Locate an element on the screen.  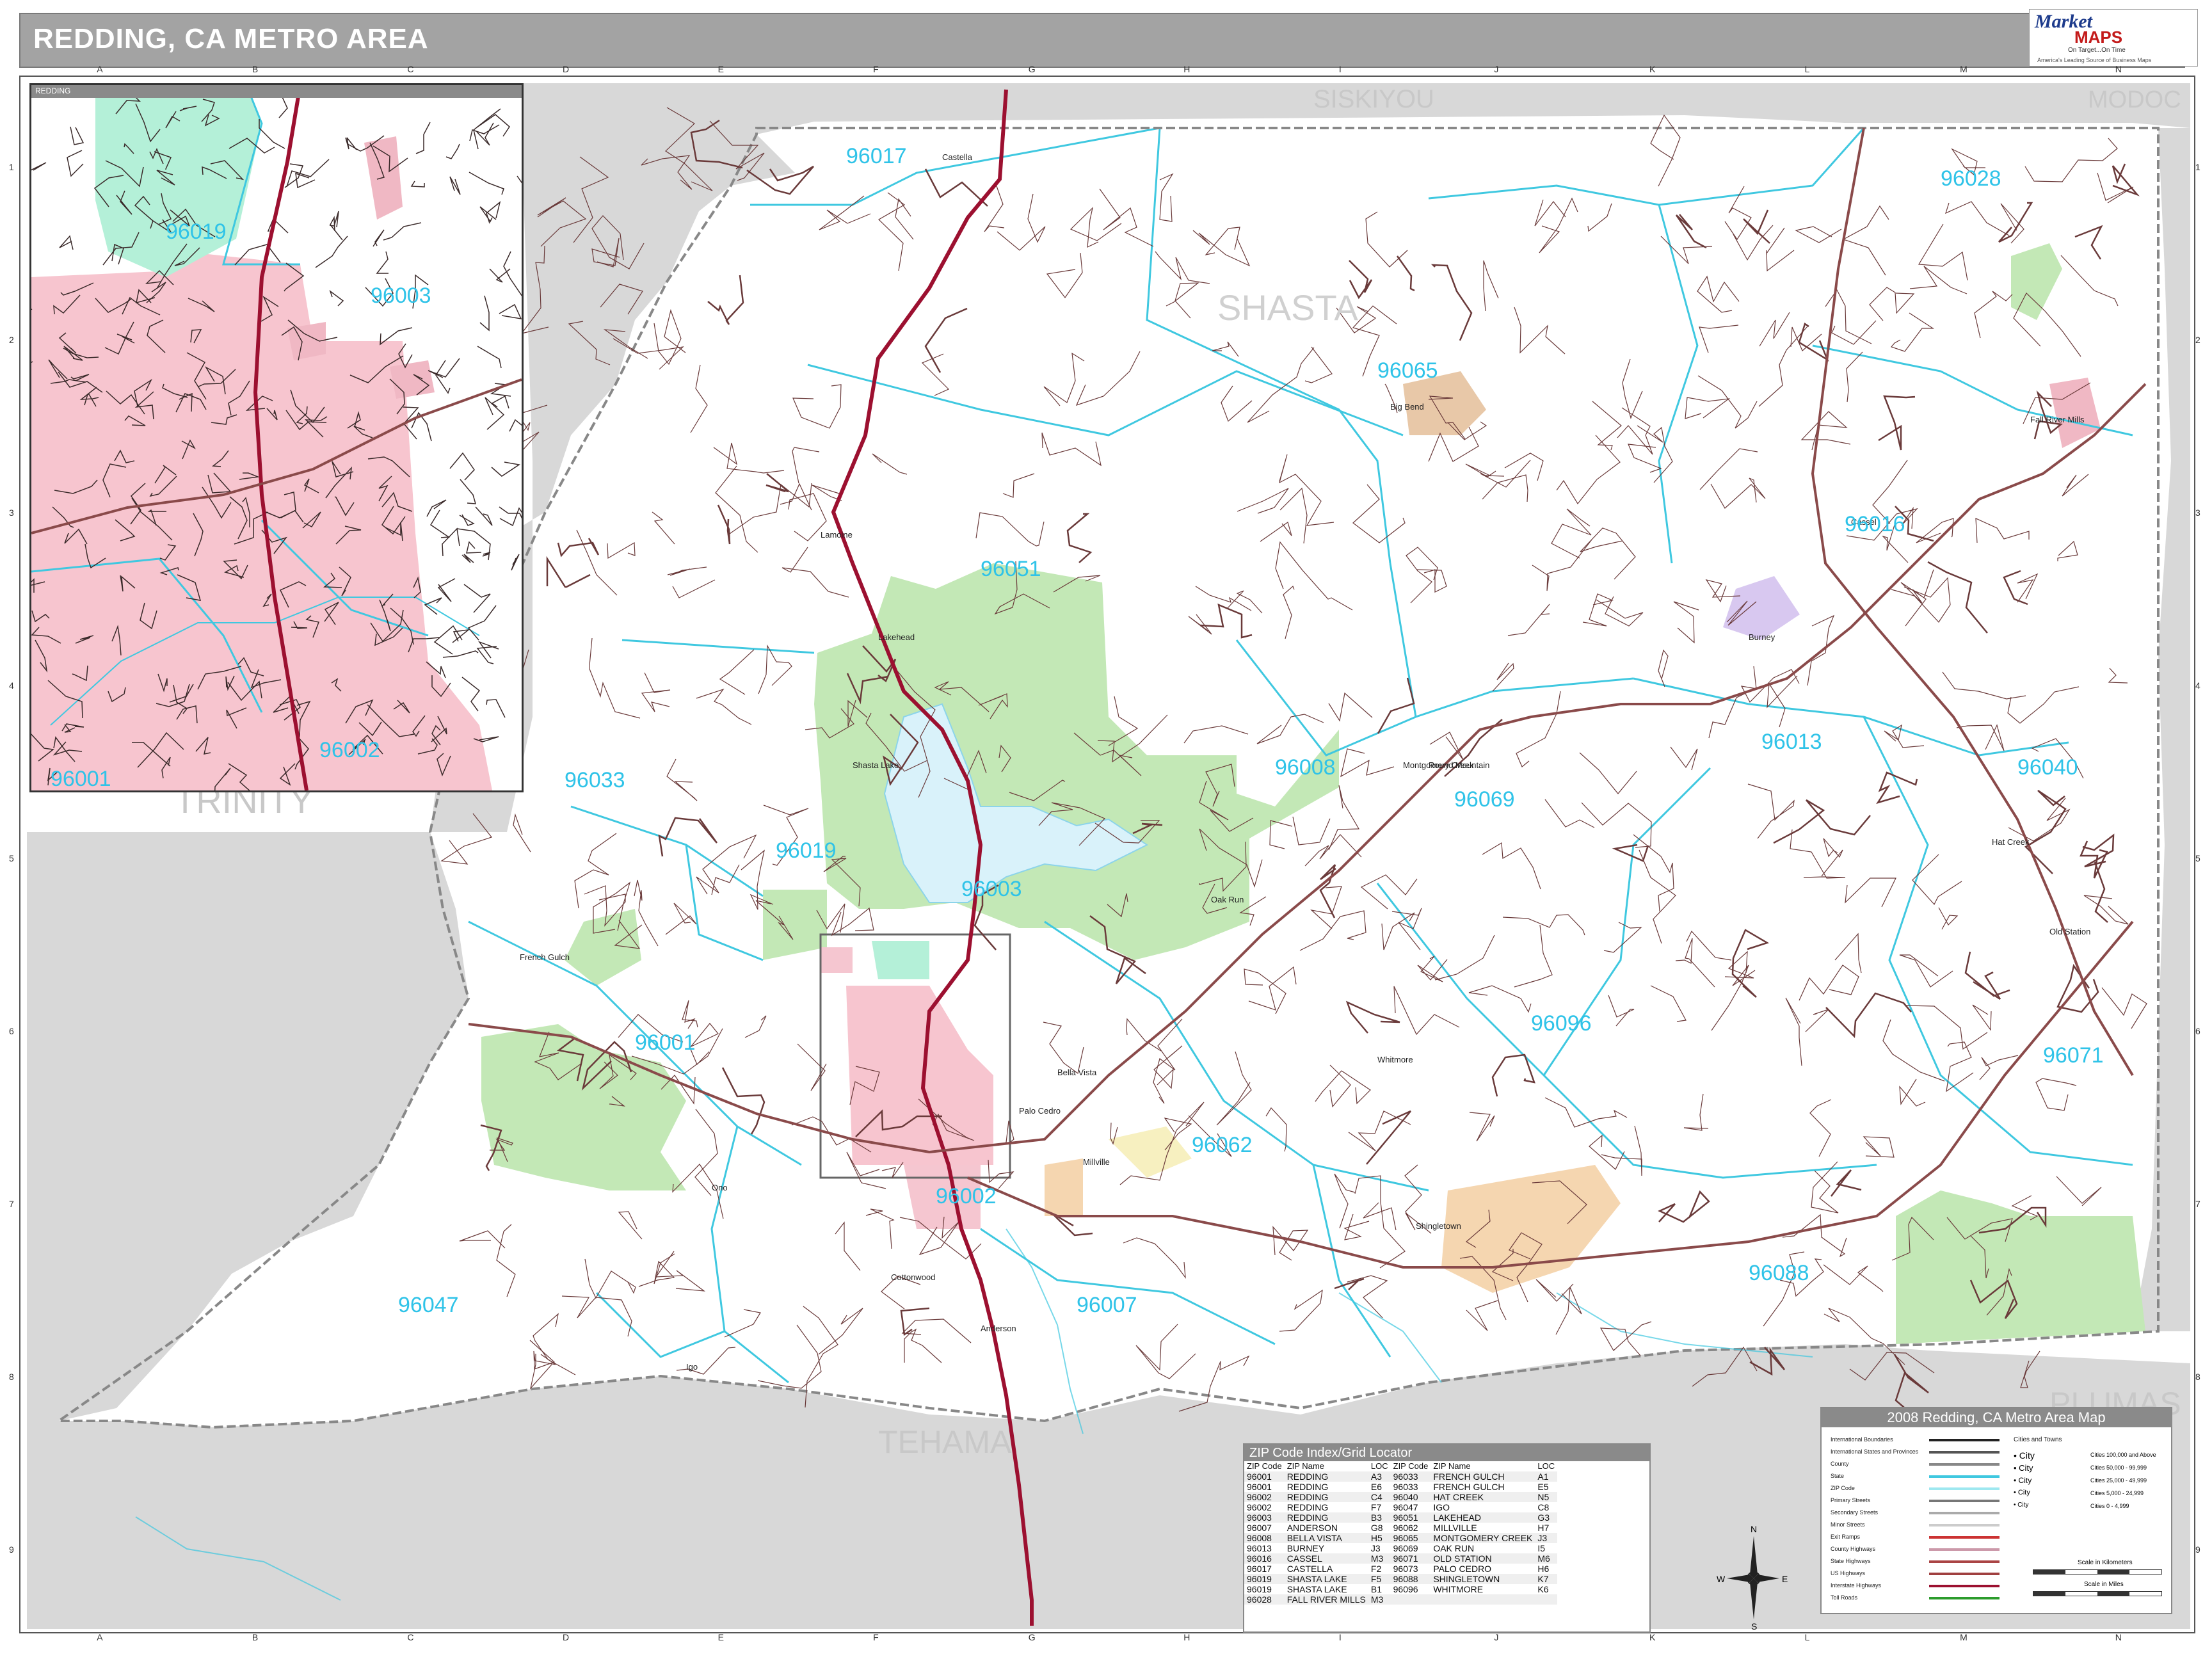
compass-n: N is located at coordinates (1754, 1529).